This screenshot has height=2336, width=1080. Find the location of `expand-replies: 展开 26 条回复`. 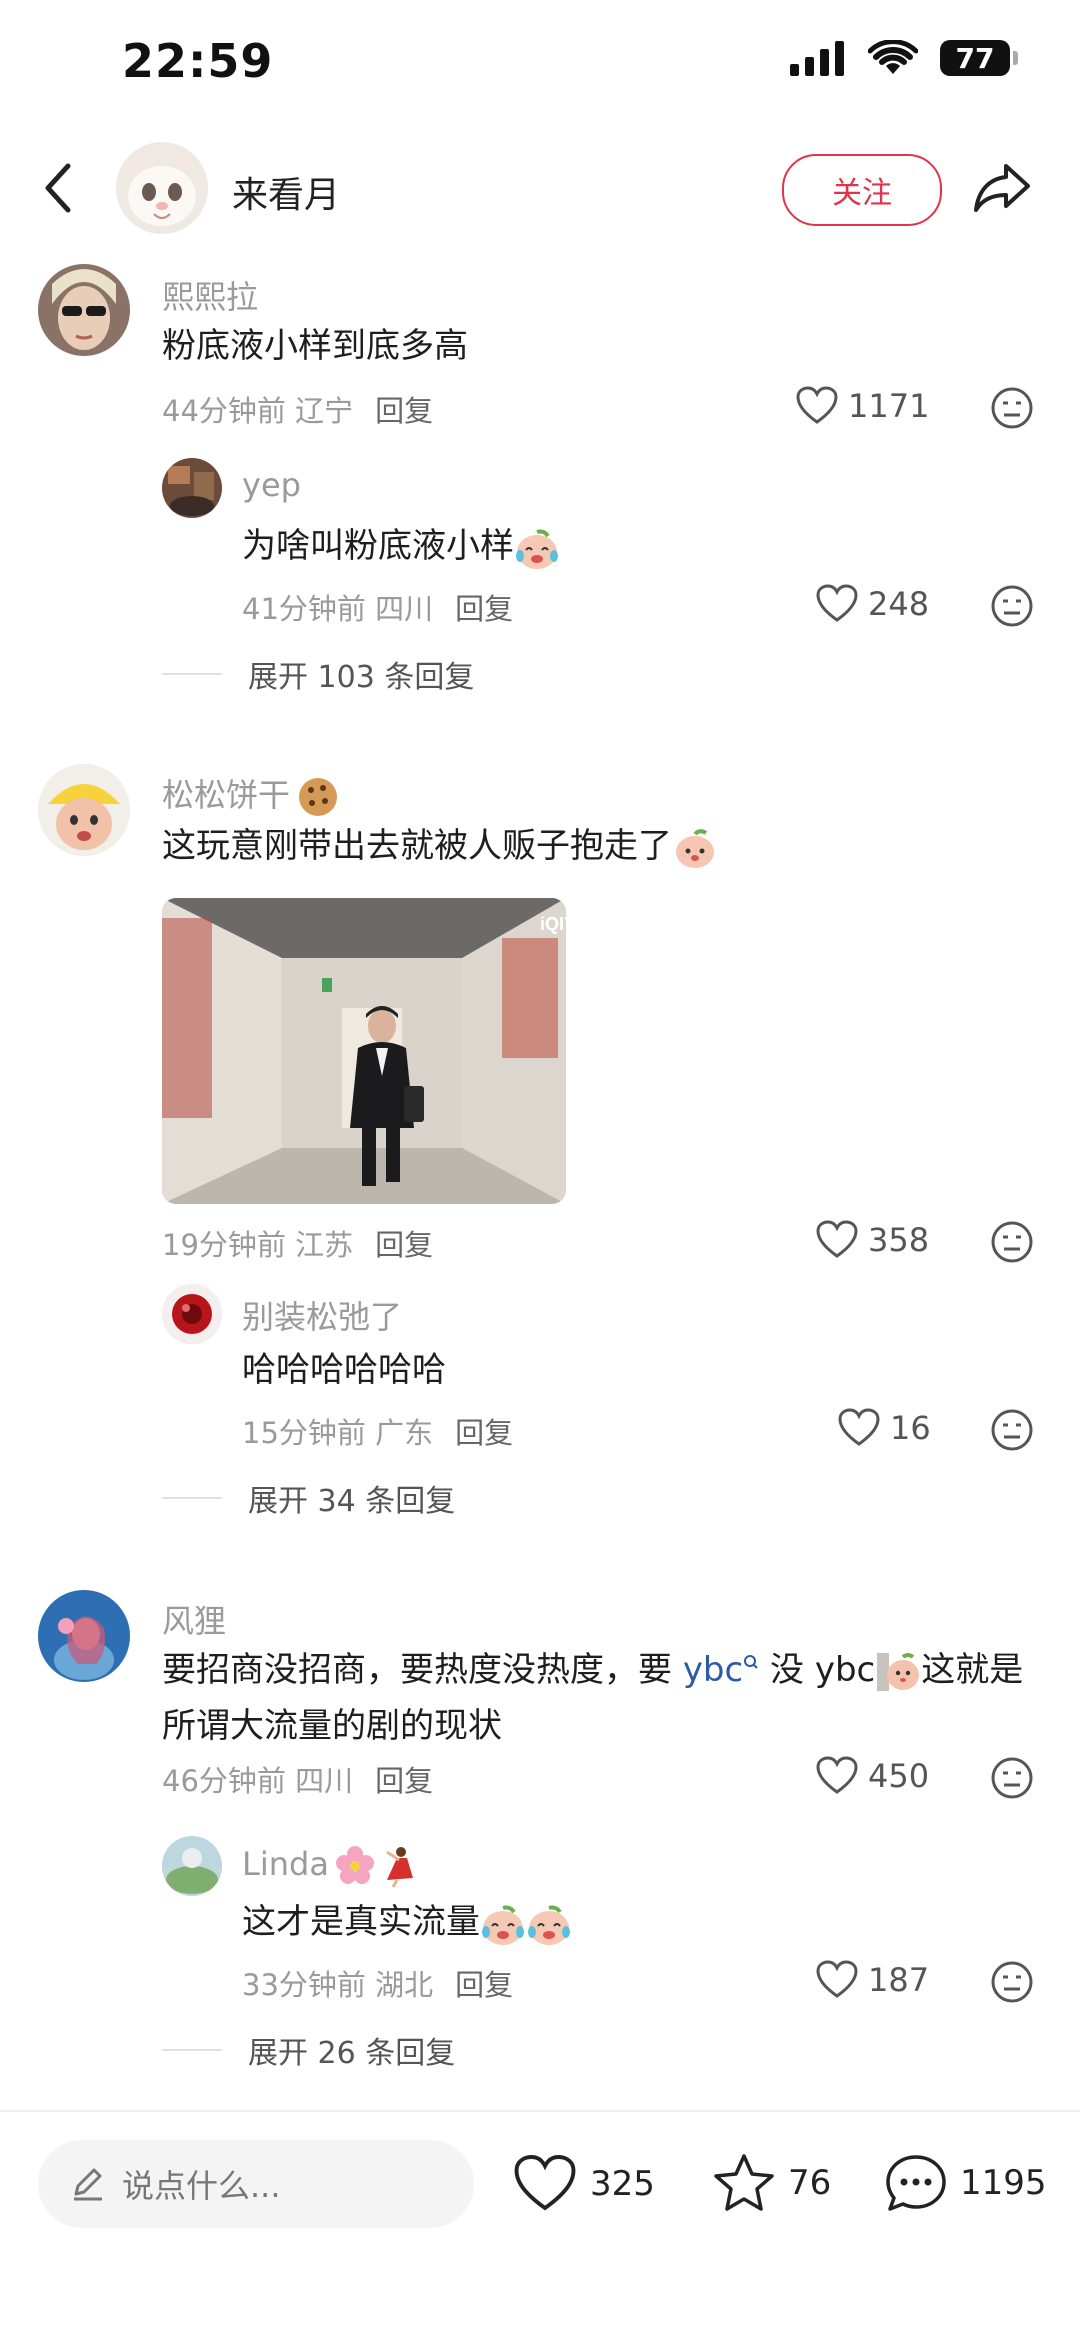

expand-replies: 展开 26 条回复 is located at coordinates (308, 2050).